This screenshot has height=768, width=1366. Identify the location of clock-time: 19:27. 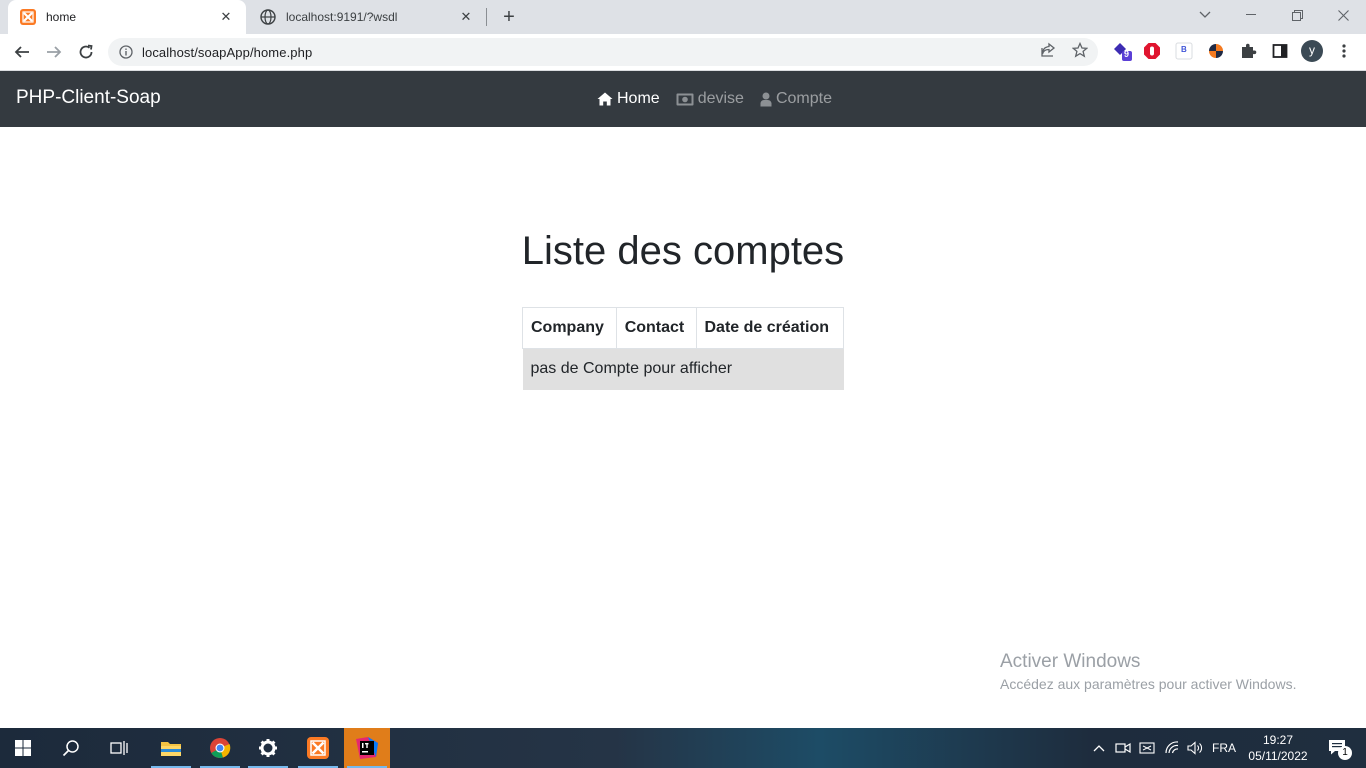
(1278, 740).